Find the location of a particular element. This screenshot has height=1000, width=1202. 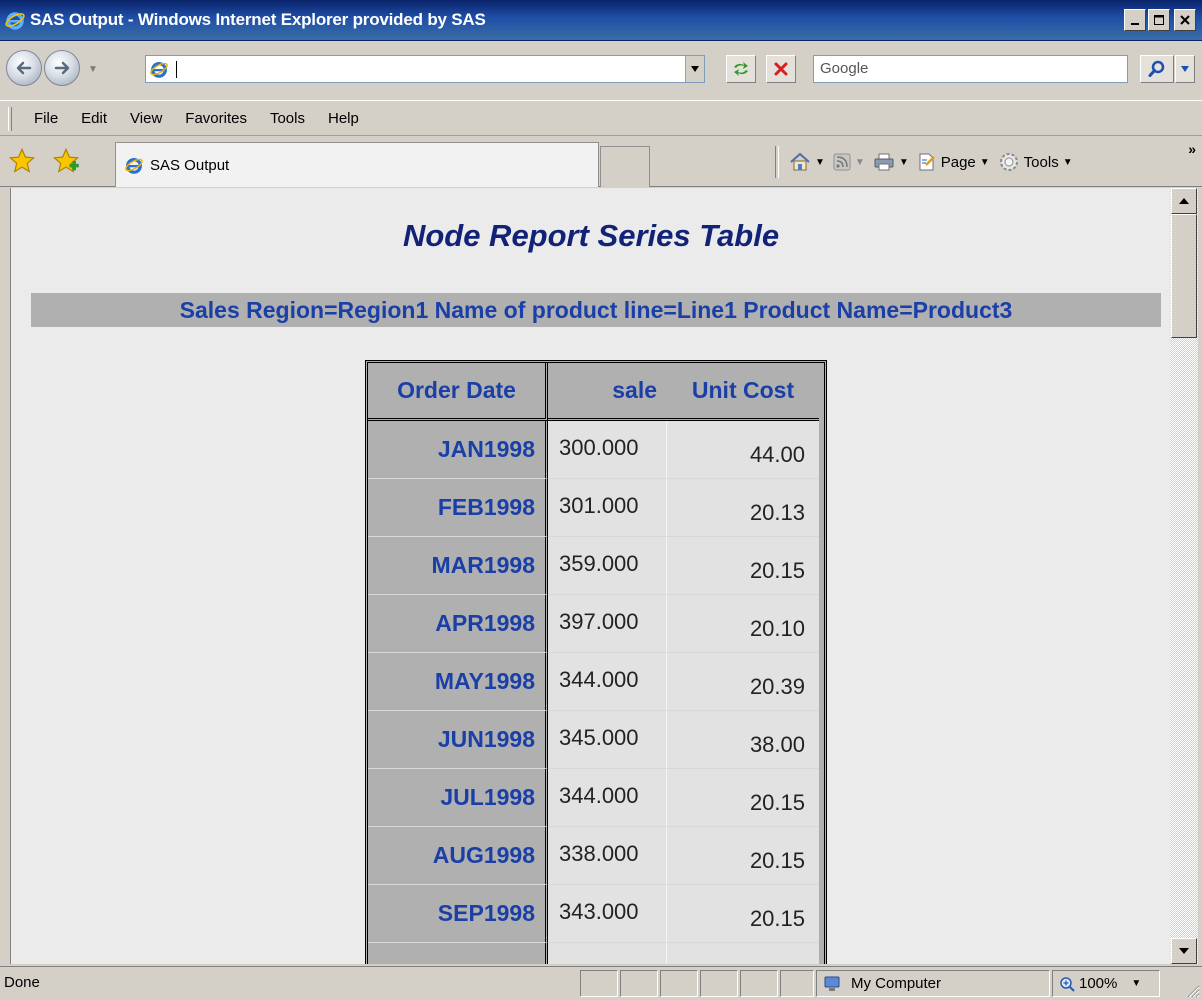

scroll-thumb is located at coordinates (1184, 276).